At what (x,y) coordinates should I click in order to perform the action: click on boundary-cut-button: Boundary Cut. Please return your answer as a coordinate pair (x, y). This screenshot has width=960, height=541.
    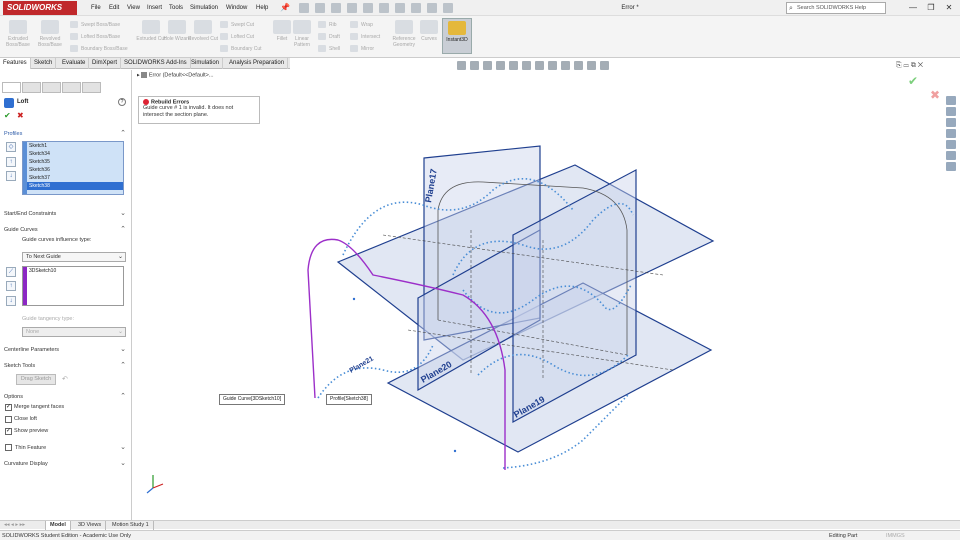
    Looking at the image, I should click on (241, 49).